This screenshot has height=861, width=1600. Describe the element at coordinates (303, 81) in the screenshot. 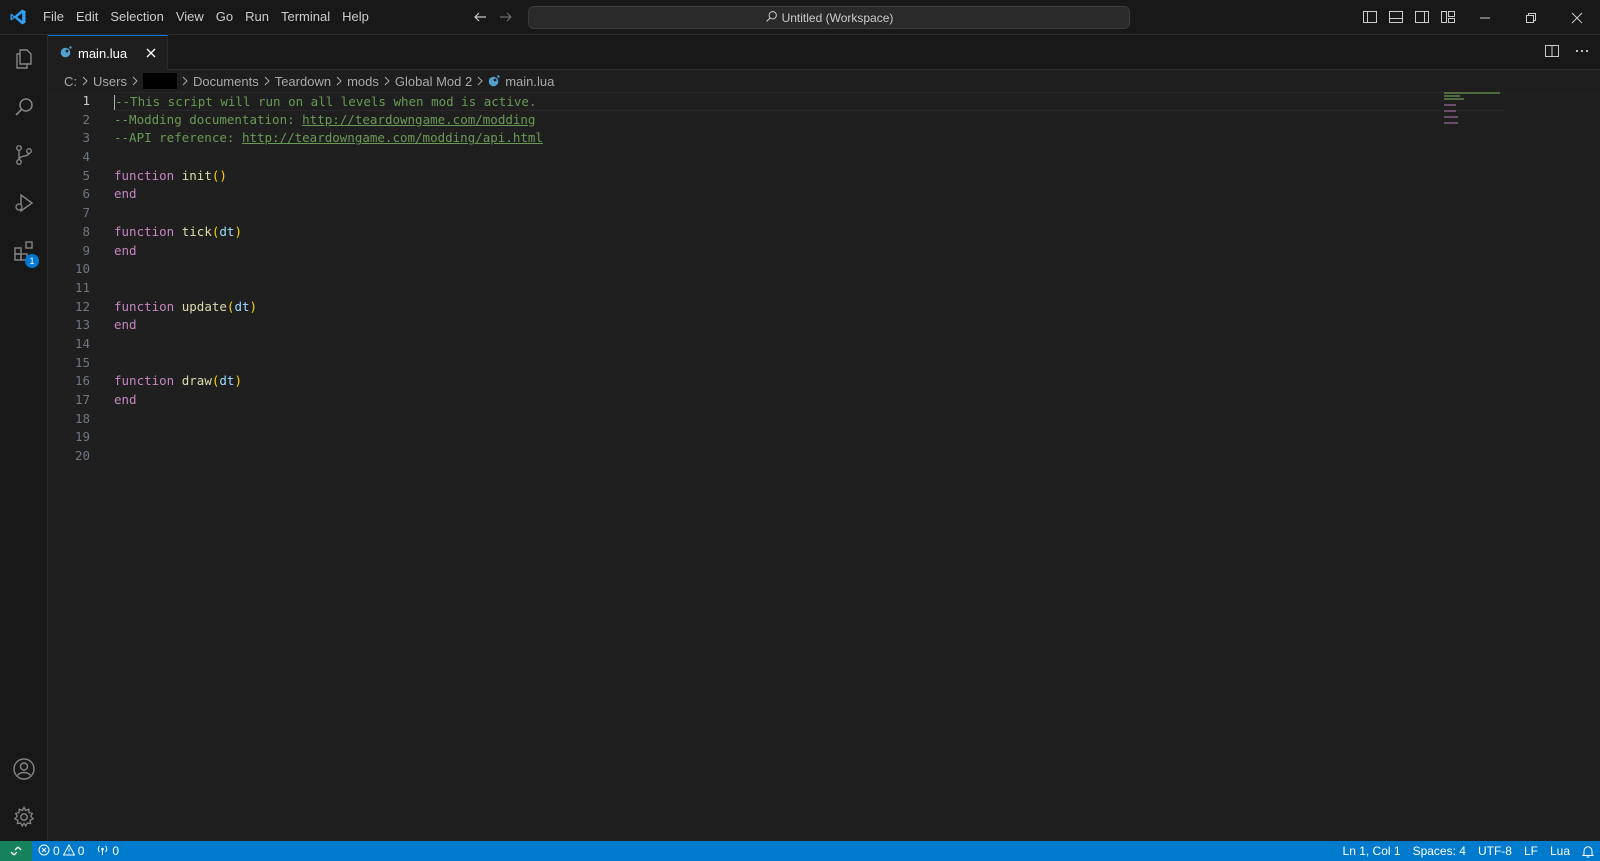

I see `breadcrumb-item: Teardown` at that location.